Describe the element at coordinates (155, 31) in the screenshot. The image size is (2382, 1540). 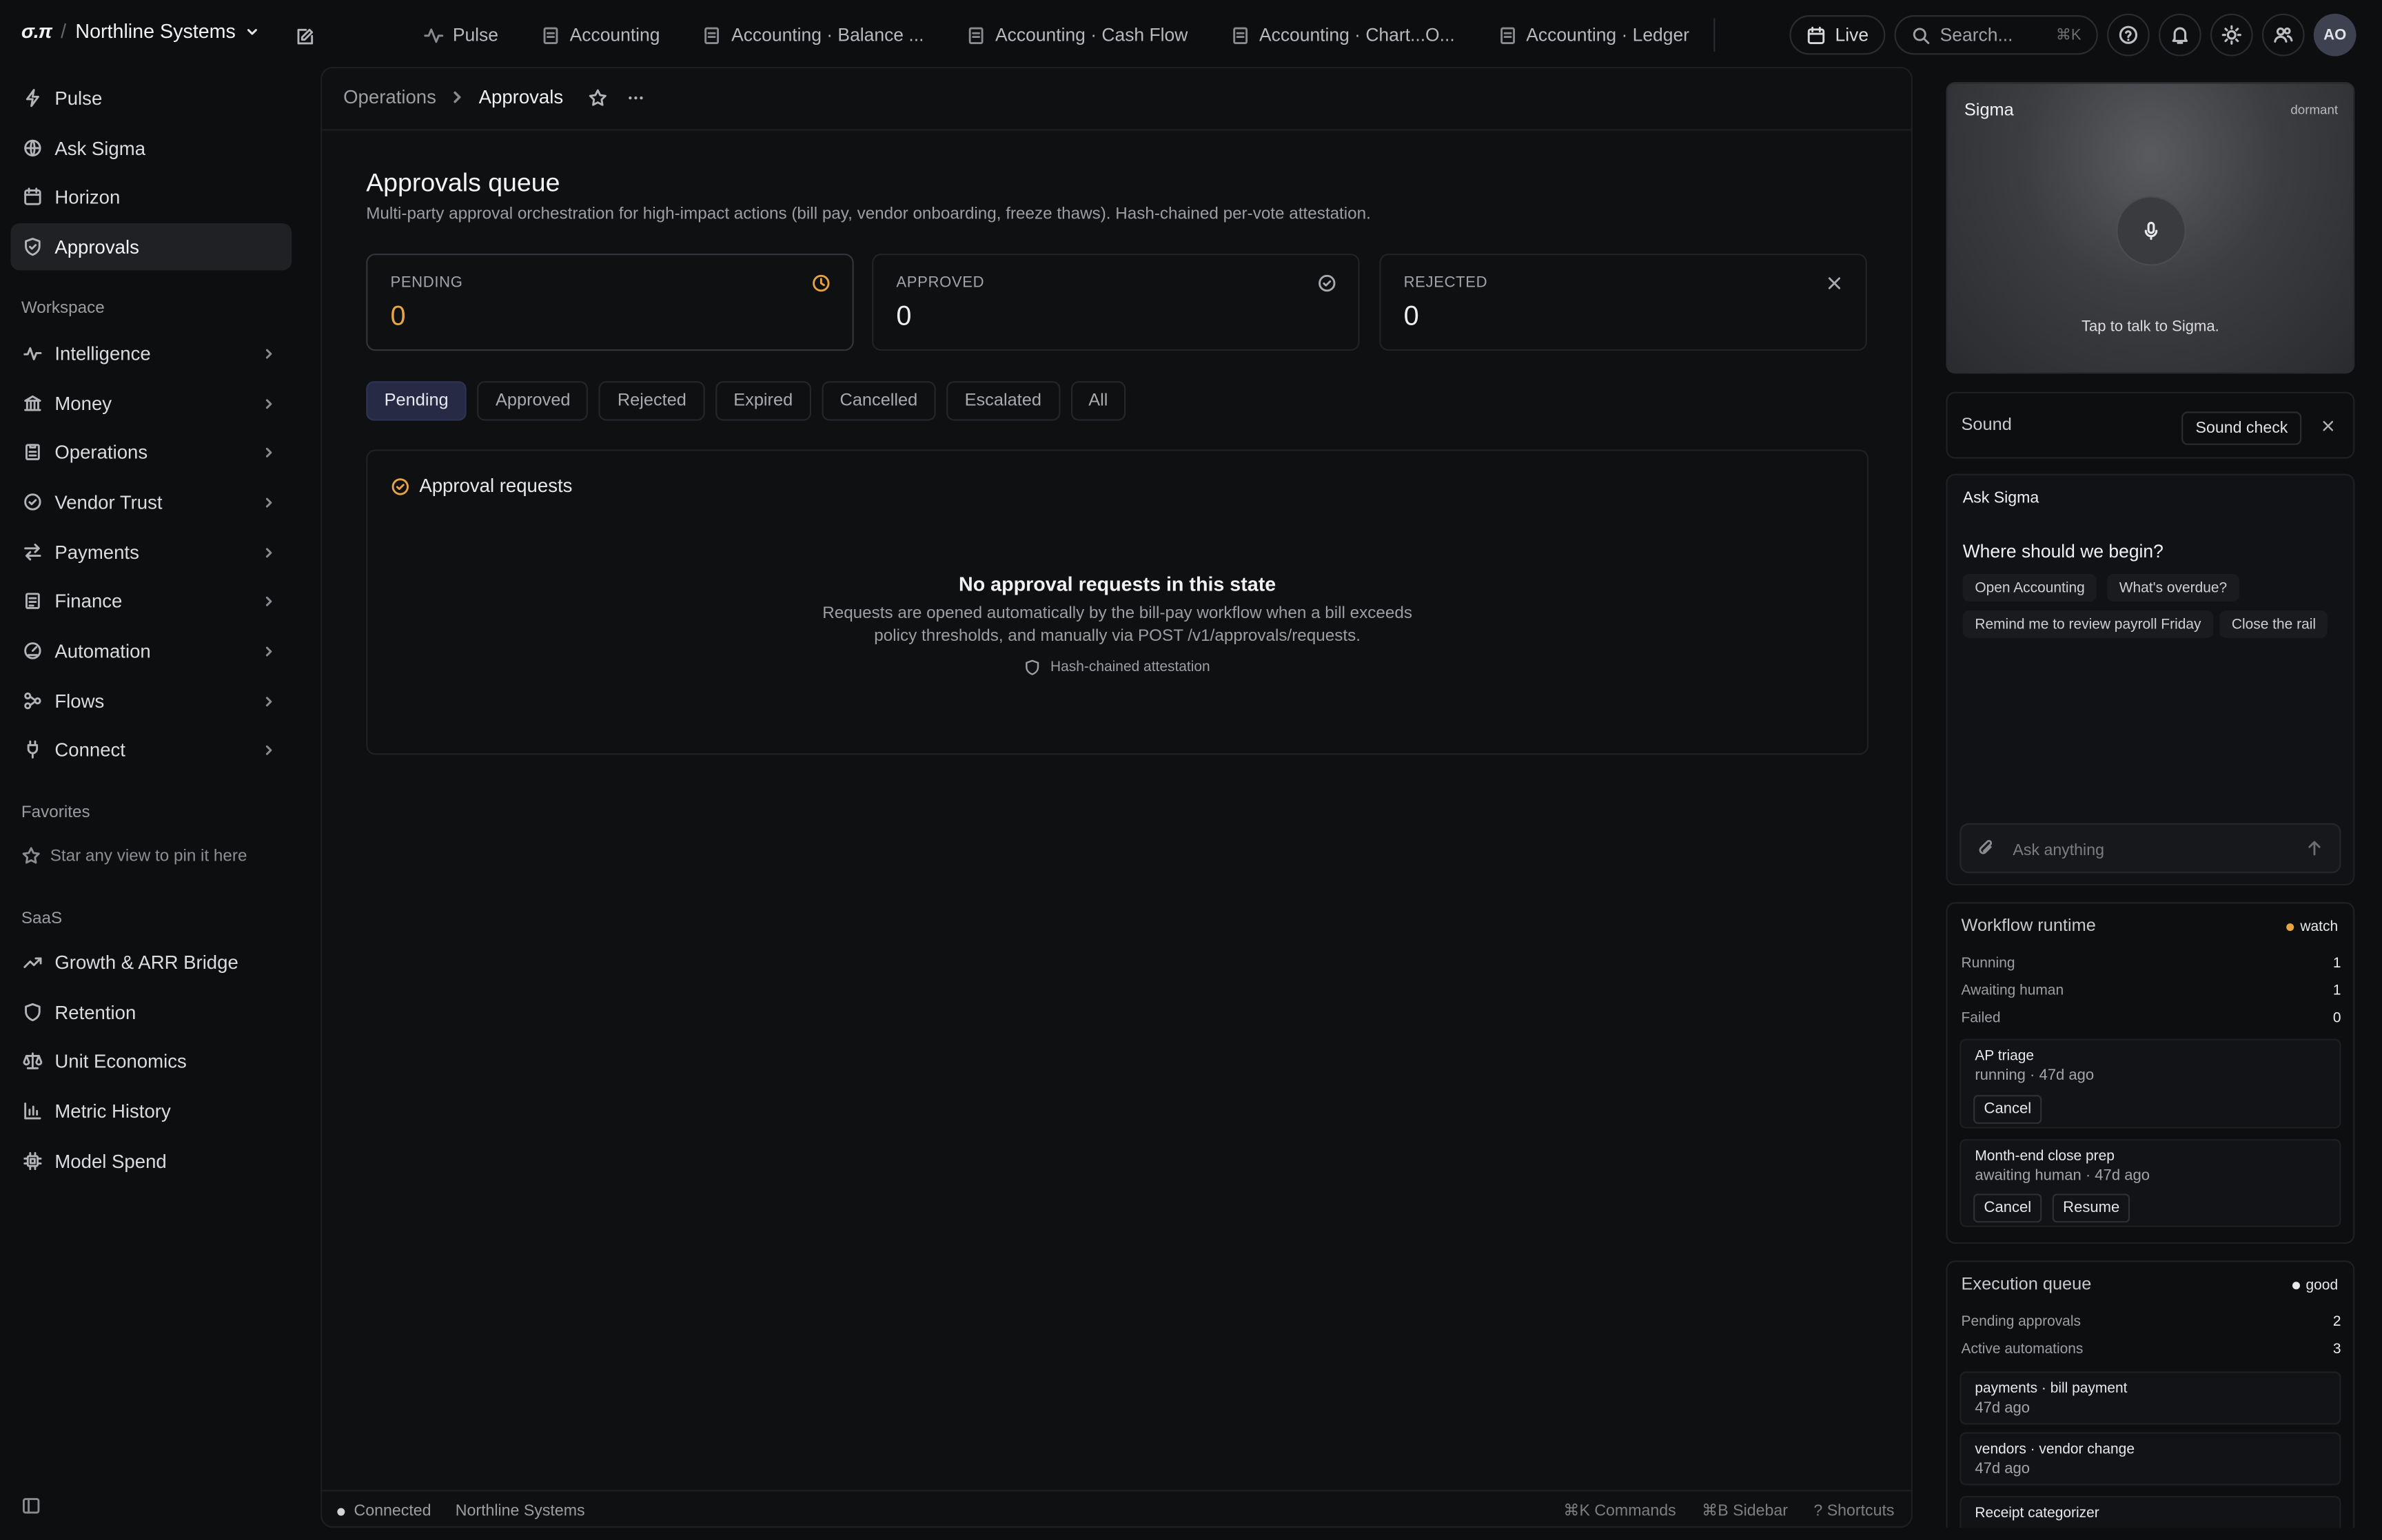
I see `org-switcher-label: Northline Systems` at that location.